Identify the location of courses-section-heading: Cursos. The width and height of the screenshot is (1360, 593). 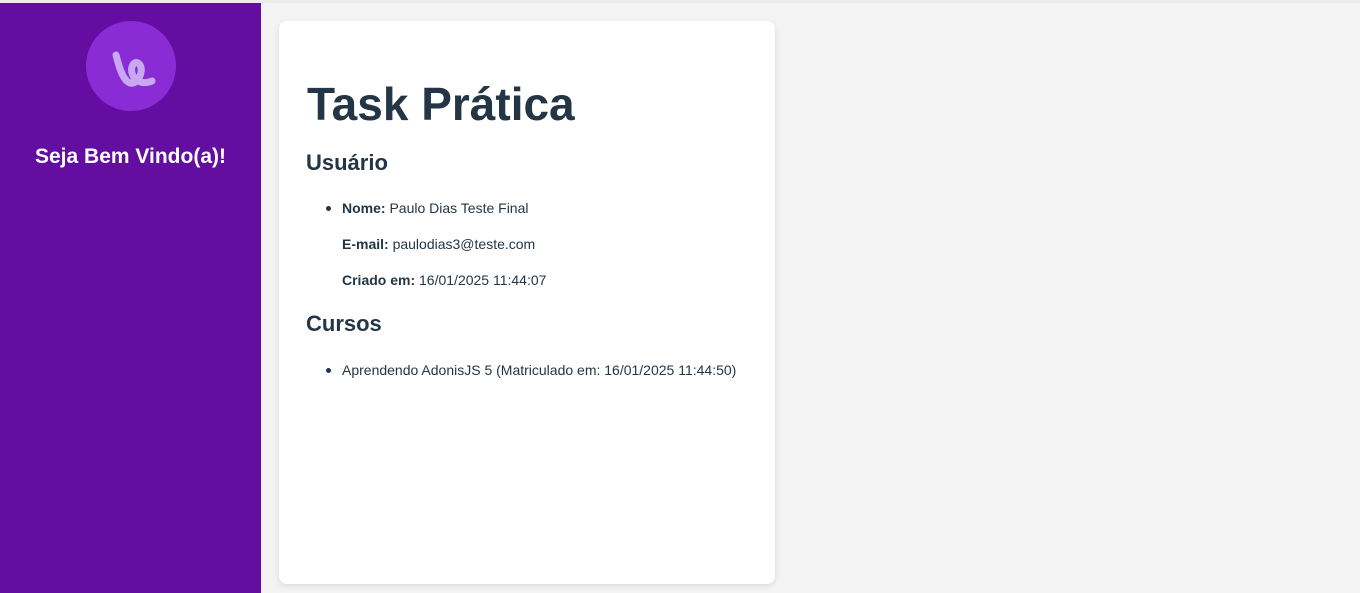
(344, 323).